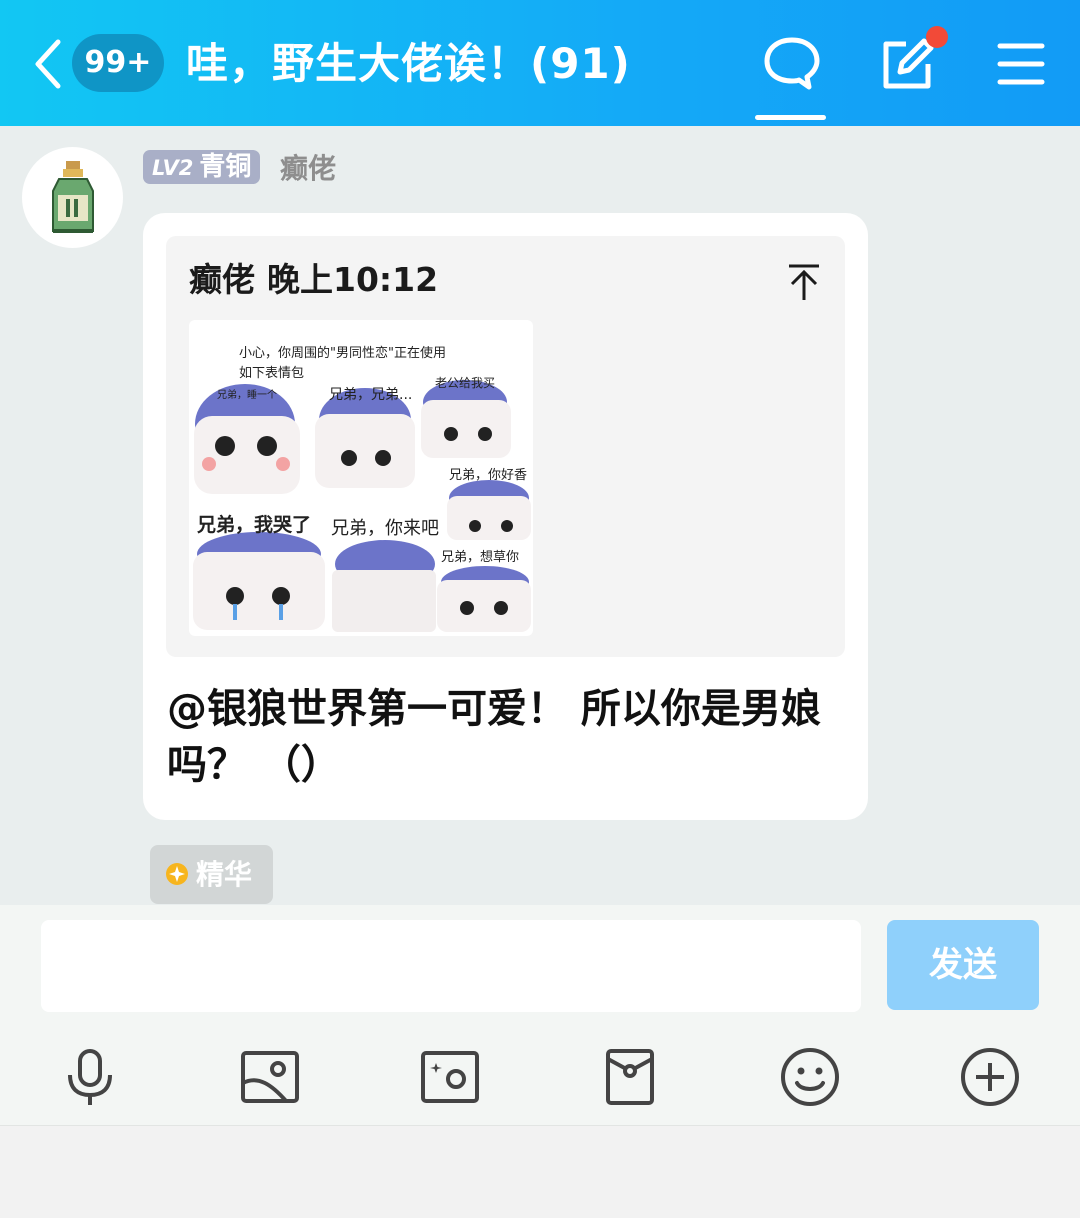 Image resolution: width=1080 pixels, height=1218 pixels. What do you see at coordinates (173, 168) in the screenshot?
I see `level-label: LV2` at bounding box center [173, 168].